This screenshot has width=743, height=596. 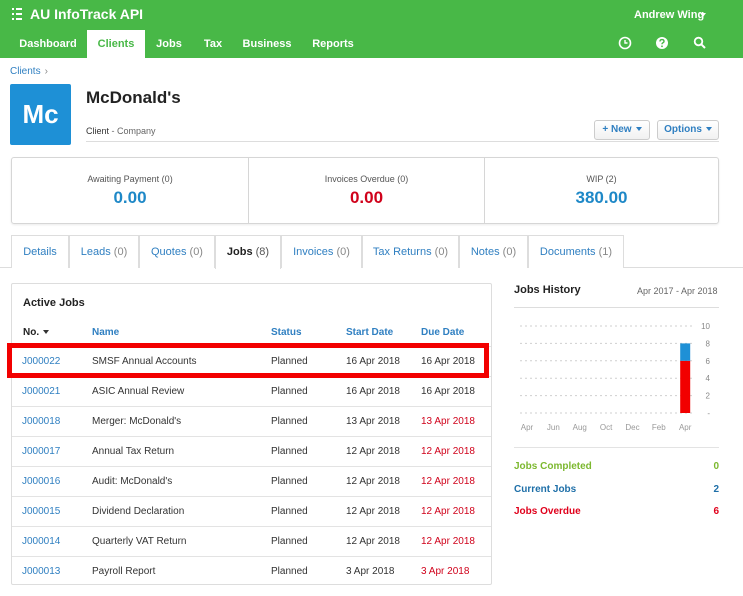 What do you see at coordinates (132, 481) in the screenshot?
I see `cell-name: Audit: McDonald's` at bounding box center [132, 481].